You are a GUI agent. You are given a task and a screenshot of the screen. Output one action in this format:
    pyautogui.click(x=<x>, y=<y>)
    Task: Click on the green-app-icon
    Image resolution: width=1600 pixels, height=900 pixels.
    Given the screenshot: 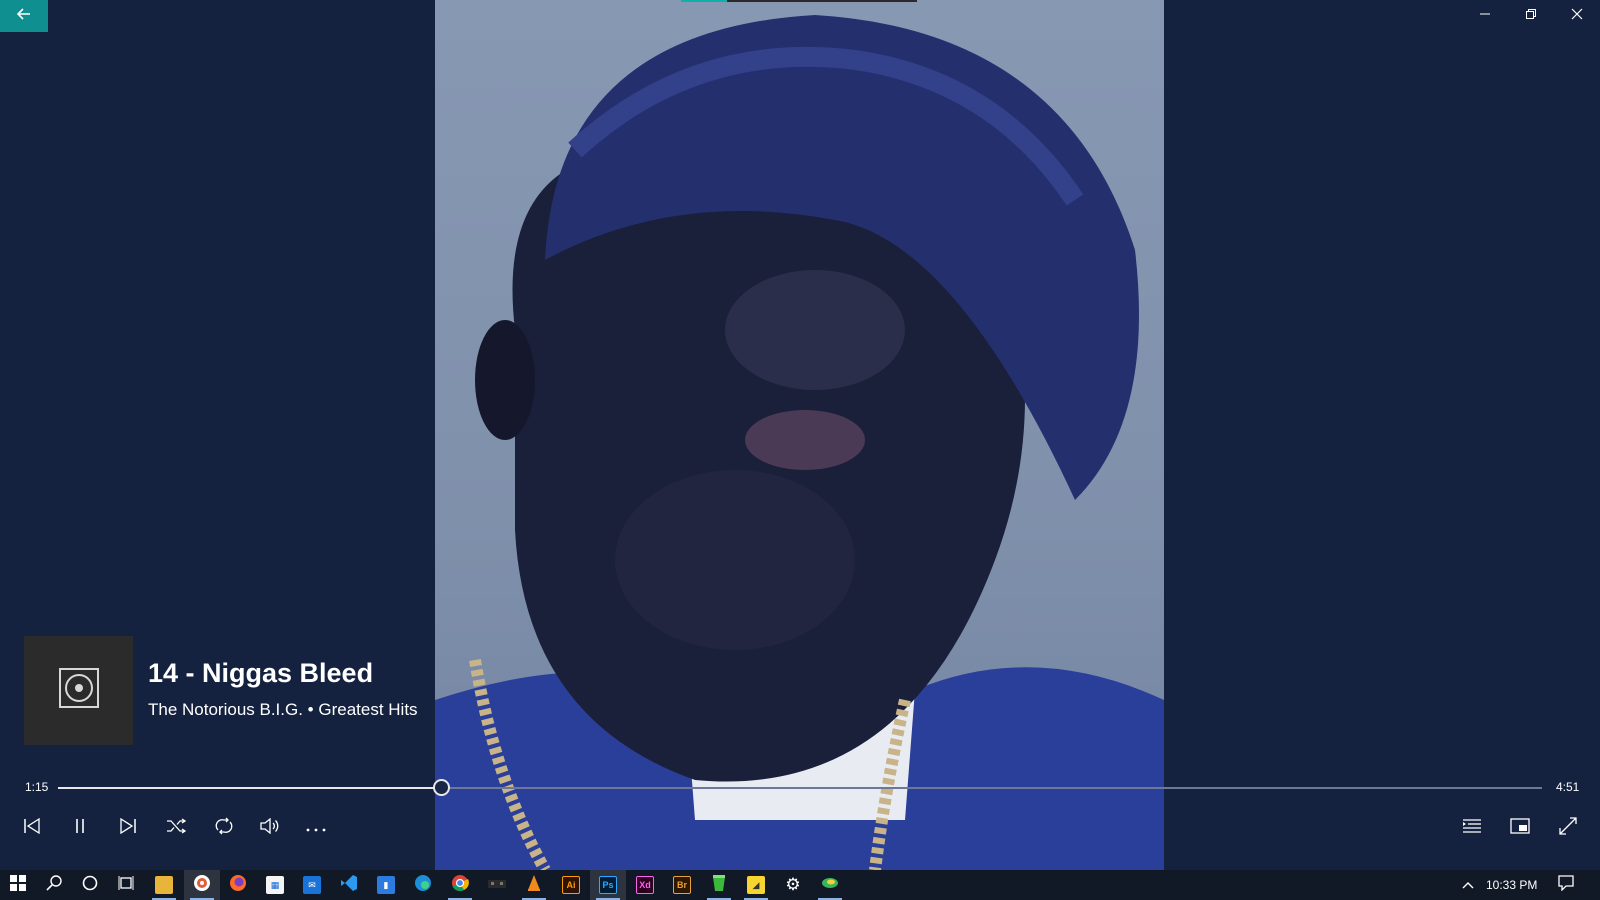 What is the action you would take?
    pyautogui.click(x=719, y=885)
    